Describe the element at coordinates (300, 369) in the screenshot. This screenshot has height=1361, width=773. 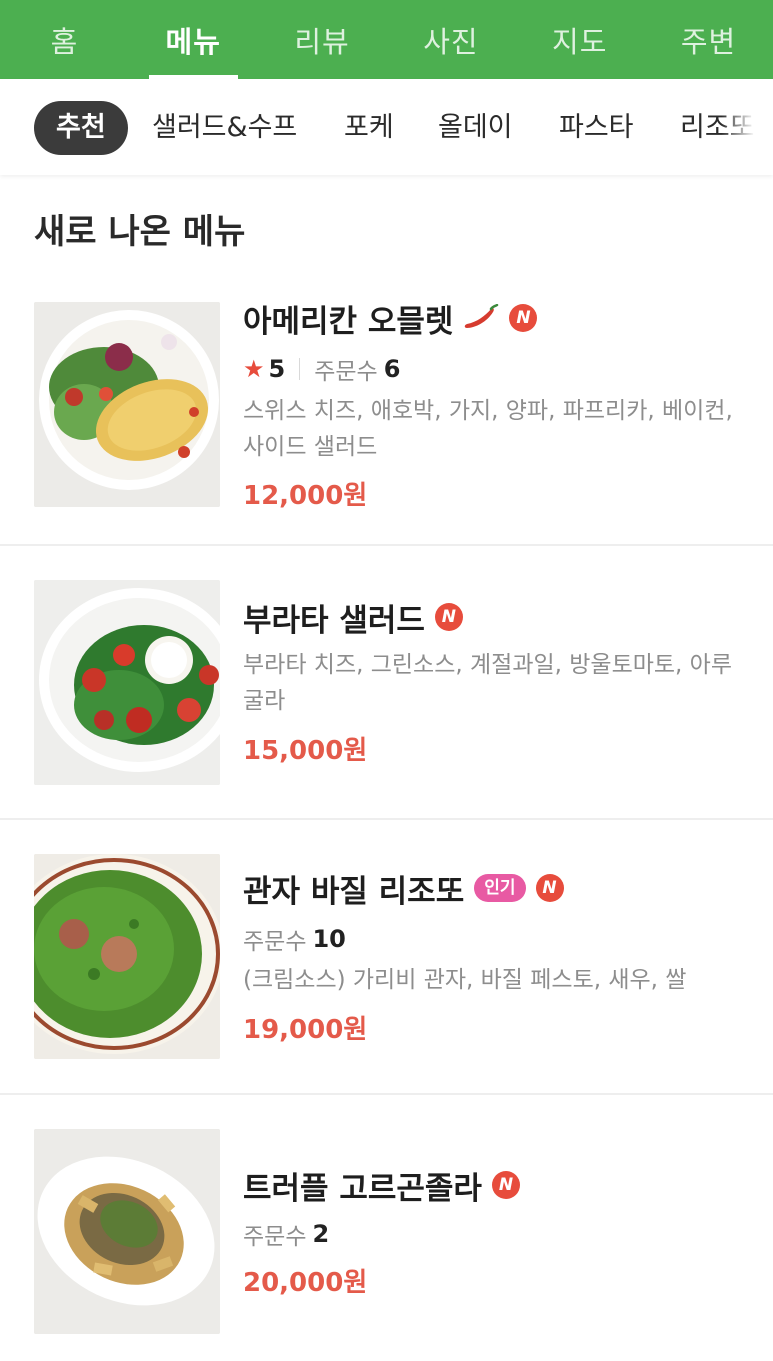
I see `meta-divider` at that location.